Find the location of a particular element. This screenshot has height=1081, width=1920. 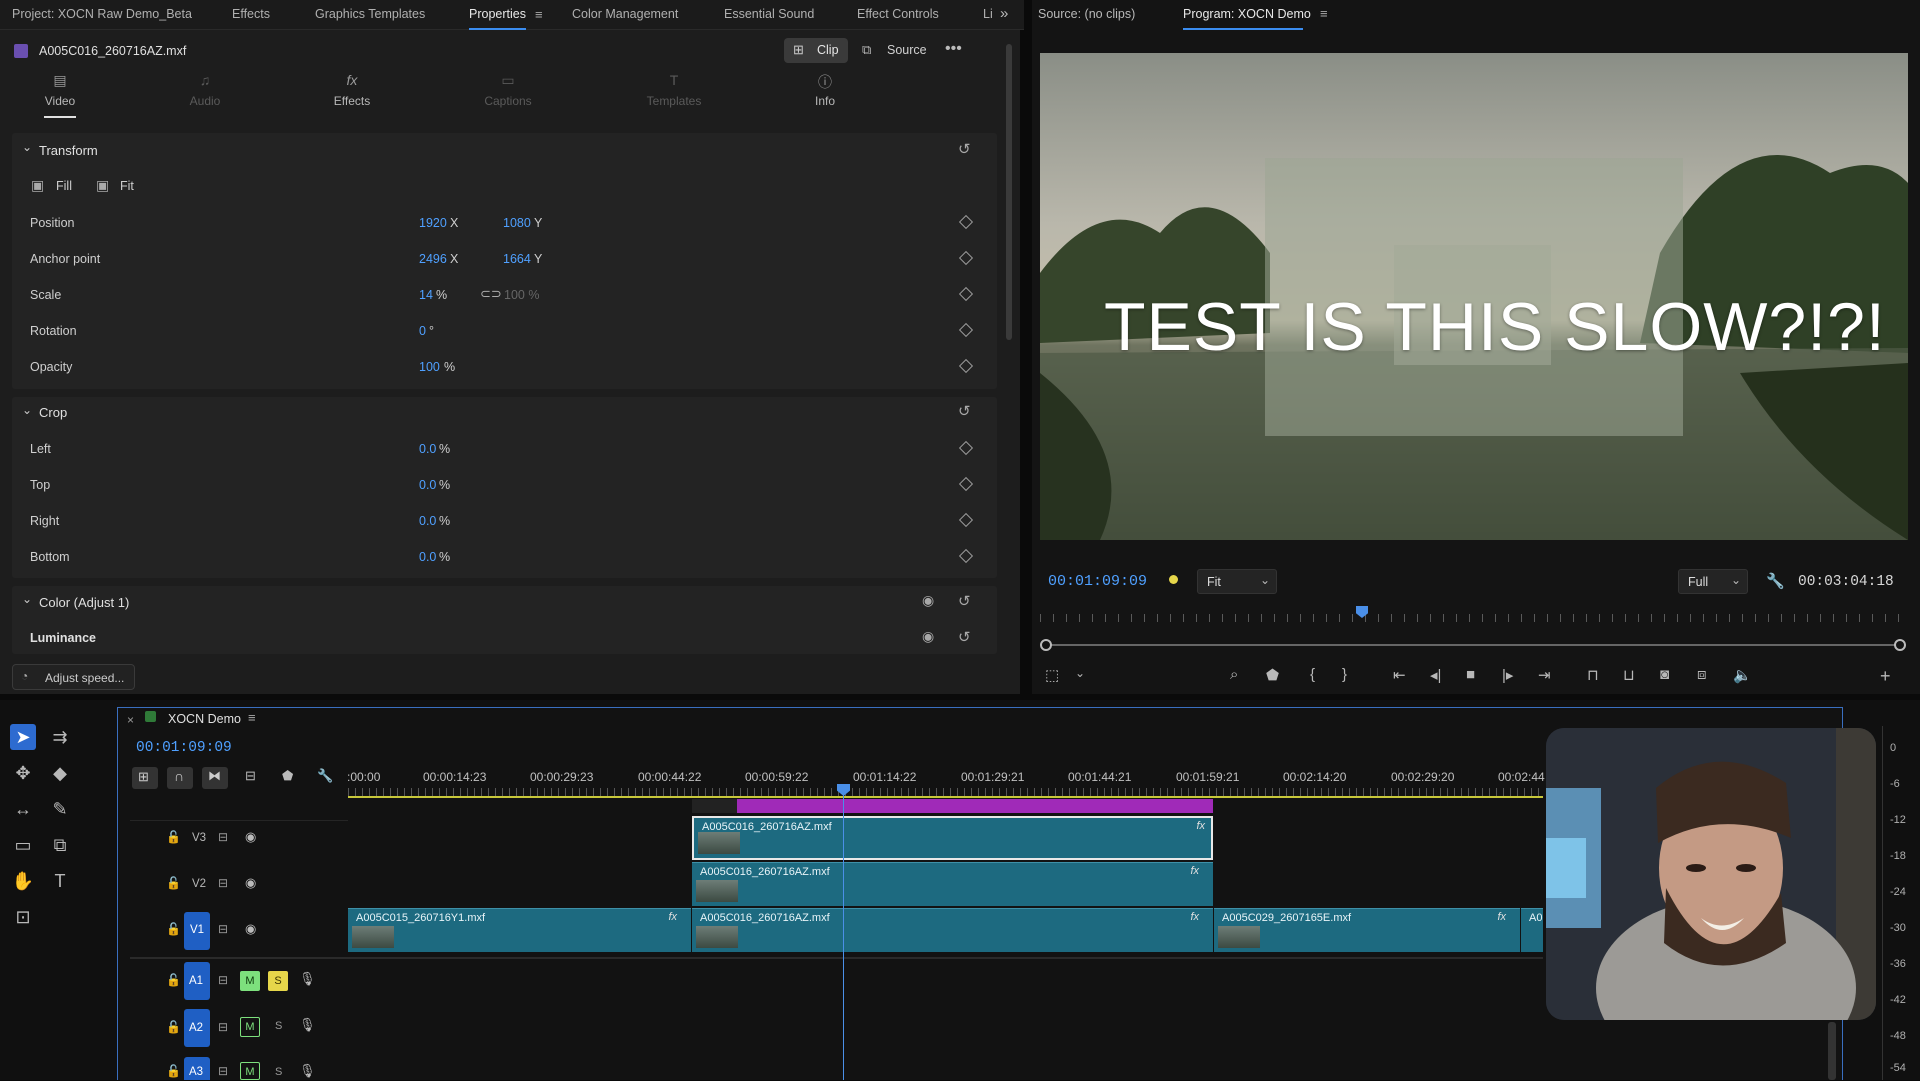

timeline-vertical-scrollbar is located at coordinates (1832, 1051).